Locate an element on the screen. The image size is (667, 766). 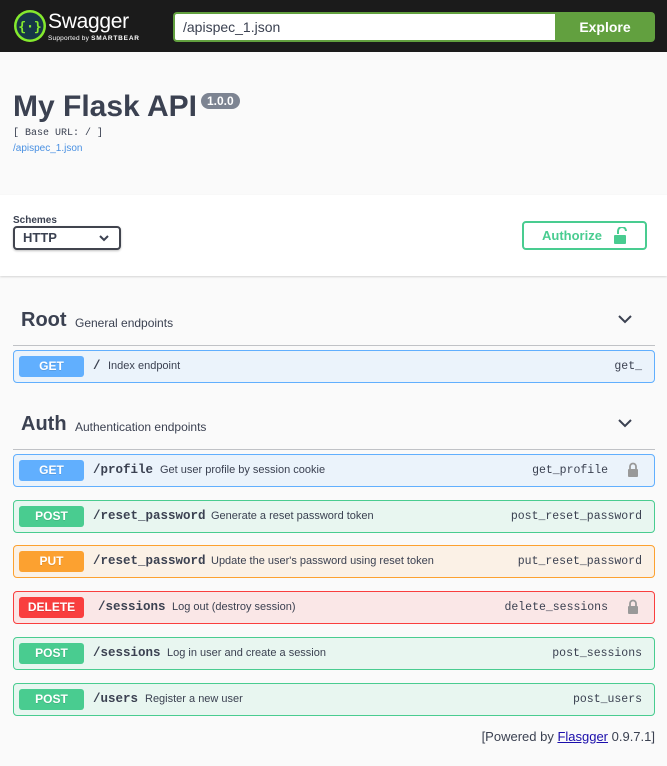
schemes-select: HTTP is located at coordinates (67, 238).